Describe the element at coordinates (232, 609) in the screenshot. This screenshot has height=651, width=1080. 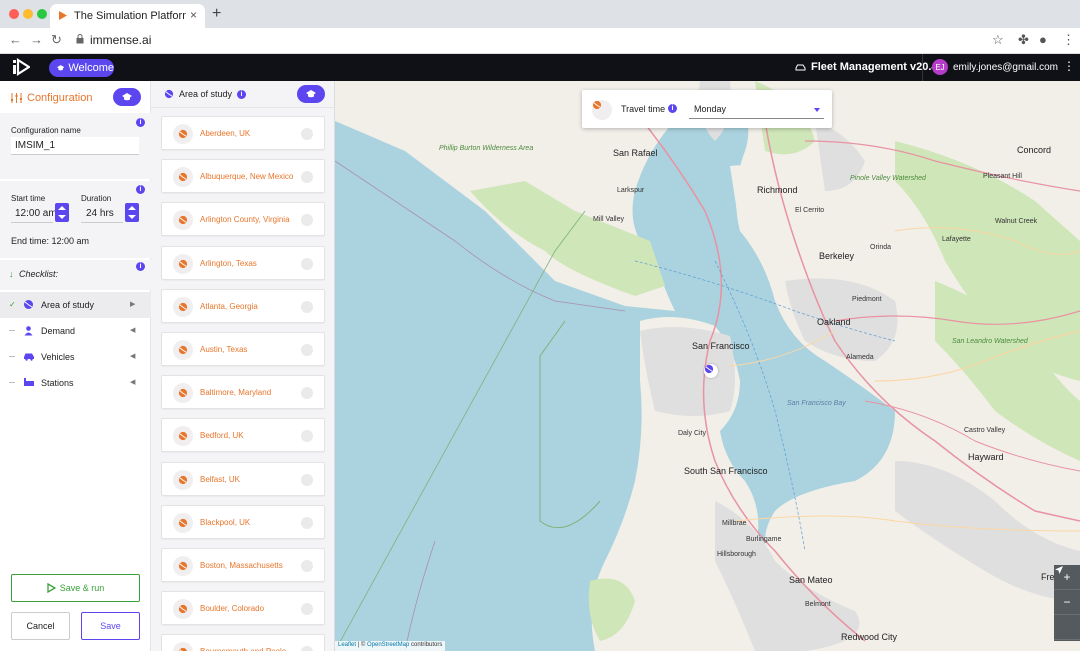
I see `area-of-study-item-label: Boulder, Colorado` at that location.